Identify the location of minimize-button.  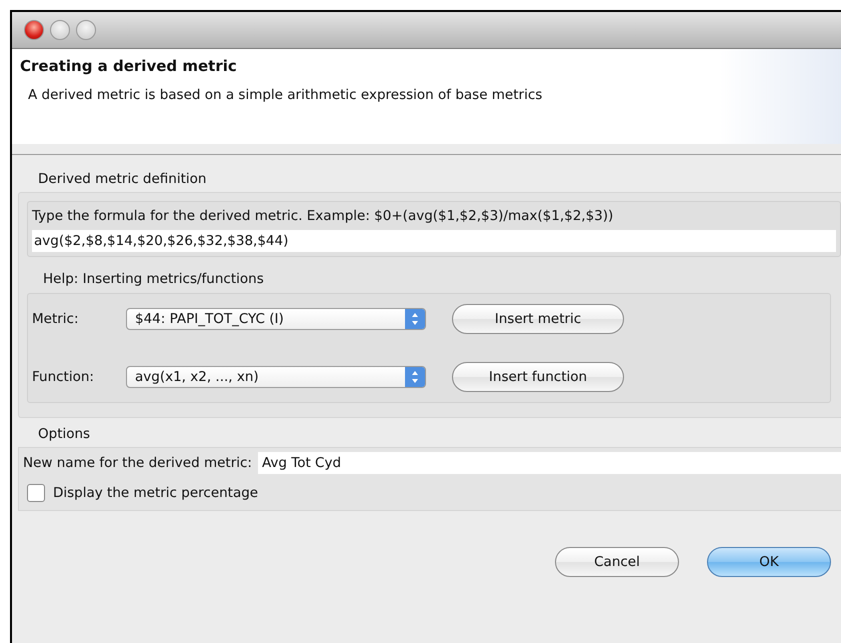
(60, 30).